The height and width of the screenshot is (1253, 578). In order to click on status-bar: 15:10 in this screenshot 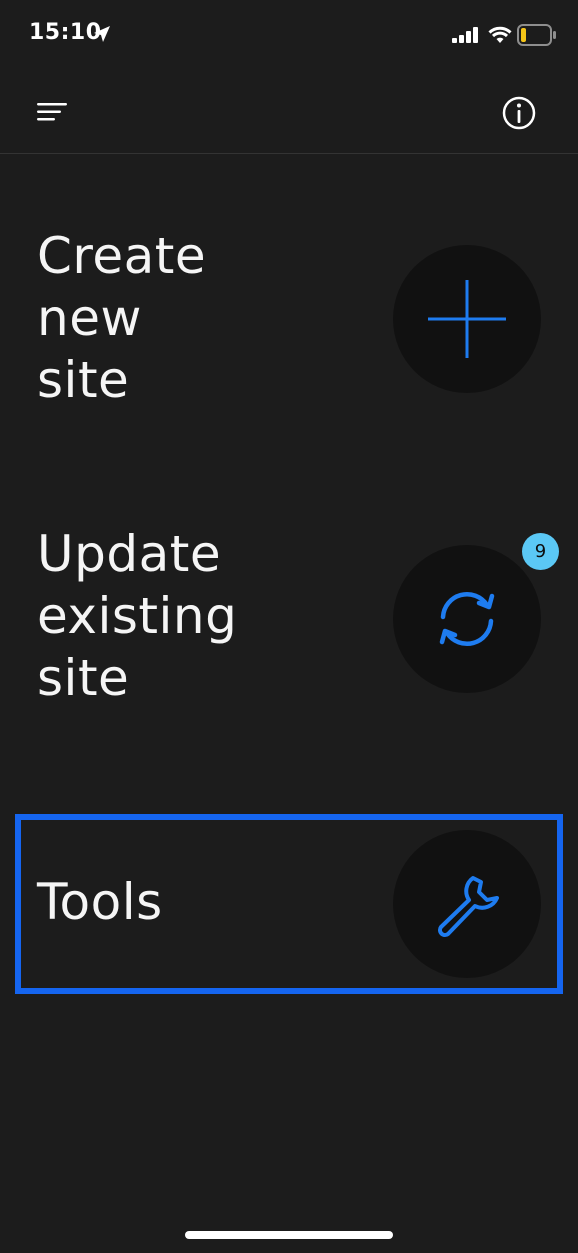, I will do `click(289, 35)`.